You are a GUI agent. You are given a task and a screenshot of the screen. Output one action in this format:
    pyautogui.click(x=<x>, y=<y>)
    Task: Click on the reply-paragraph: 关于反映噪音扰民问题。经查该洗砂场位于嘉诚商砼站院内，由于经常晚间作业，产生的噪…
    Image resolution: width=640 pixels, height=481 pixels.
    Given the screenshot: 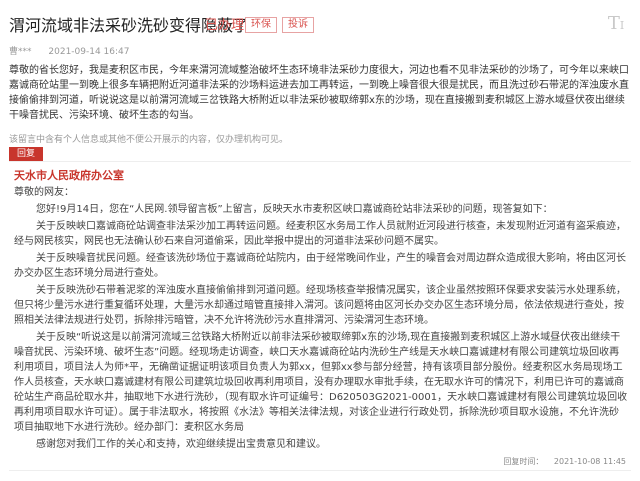 What is the action you would take?
    pyautogui.click(x=320, y=266)
    